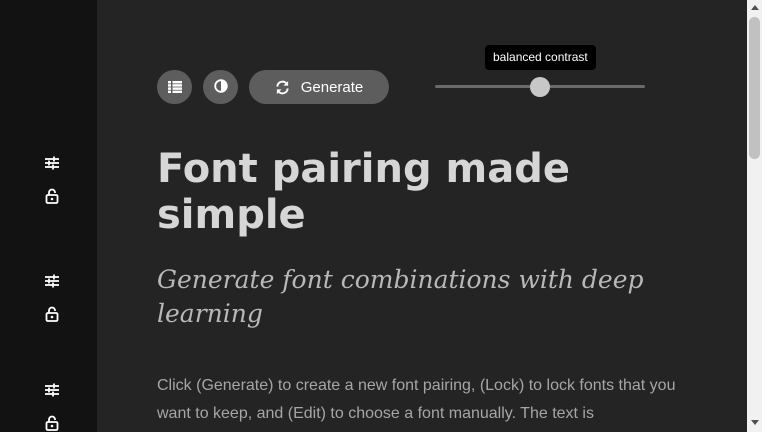  What do you see at coordinates (755, 7) in the screenshot?
I see `scroll-up-arrow` at bounding box center [755, 7].